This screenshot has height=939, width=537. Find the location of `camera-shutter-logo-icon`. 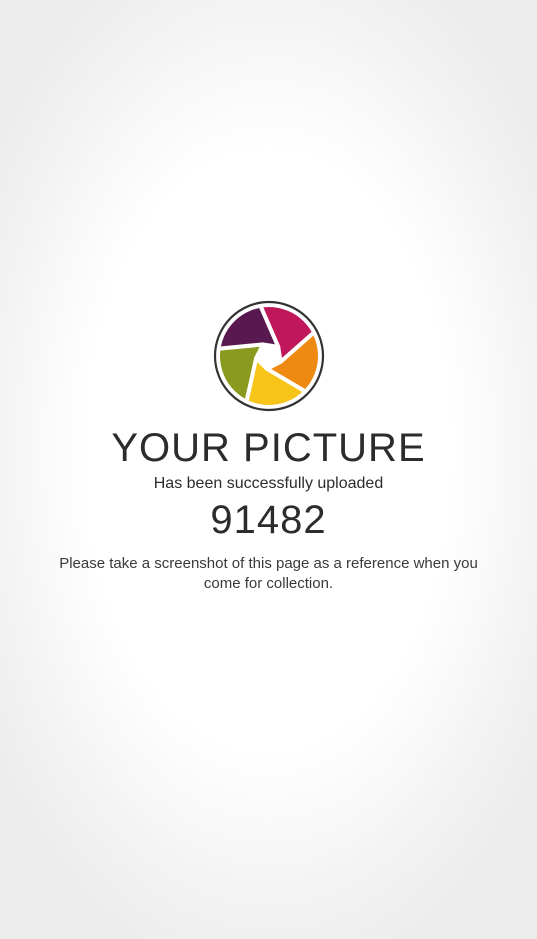

camera-shutter-logo-icon is located at coordinates (269, 356).